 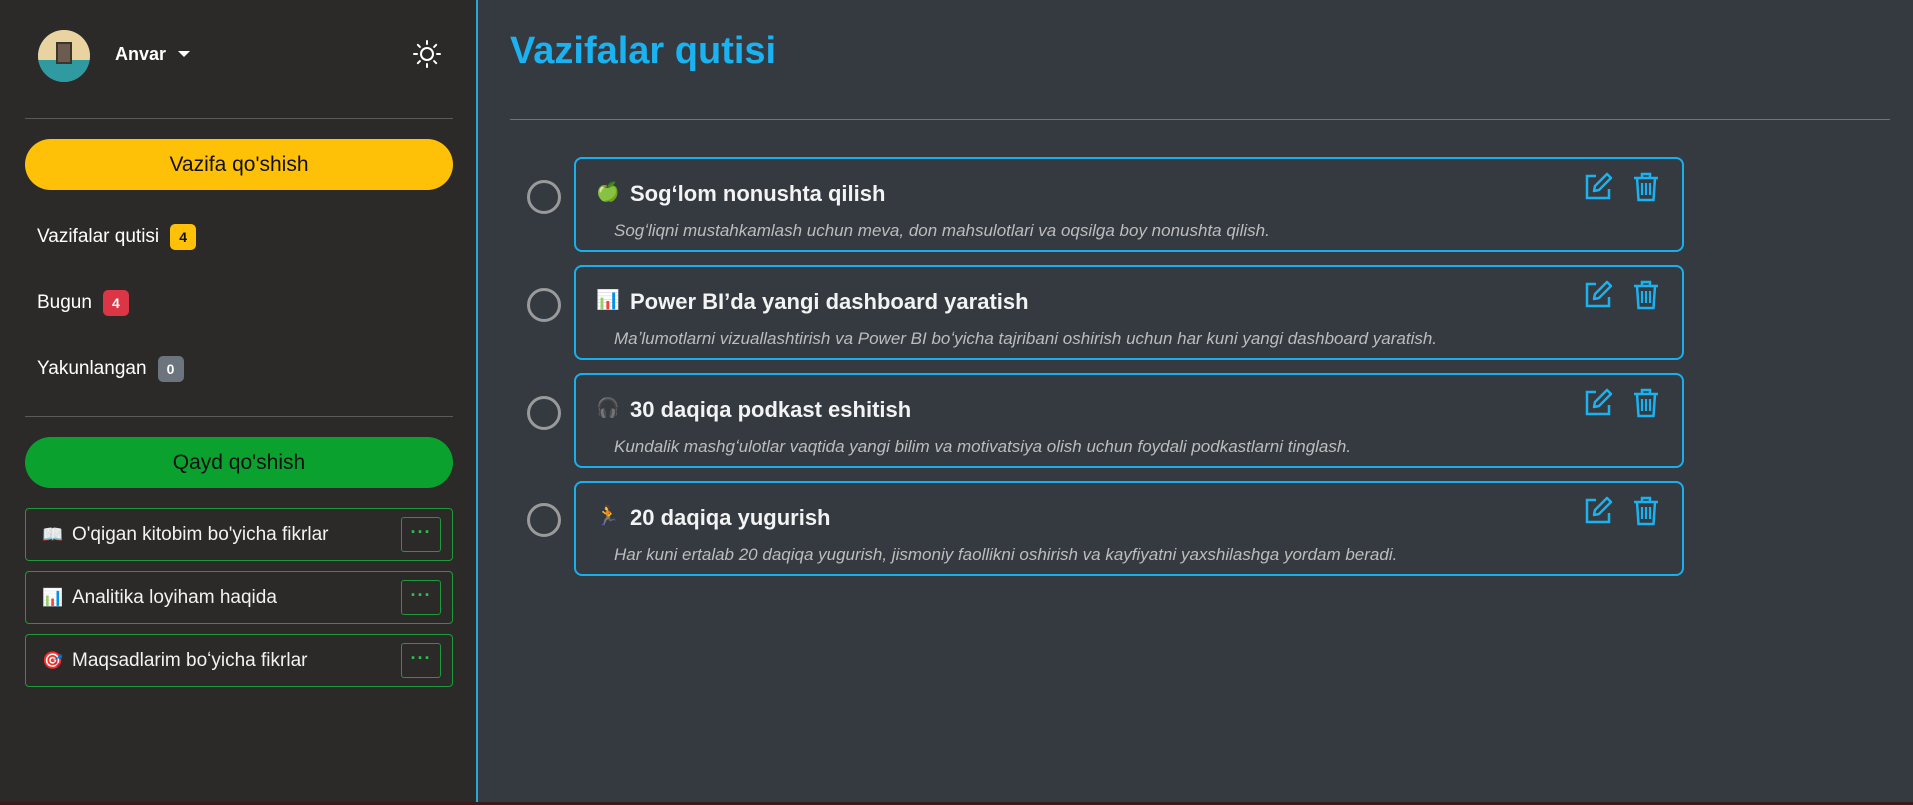 I want to click on nav-item-completed: Yakunlangan 0, so click(x=110, y=369).